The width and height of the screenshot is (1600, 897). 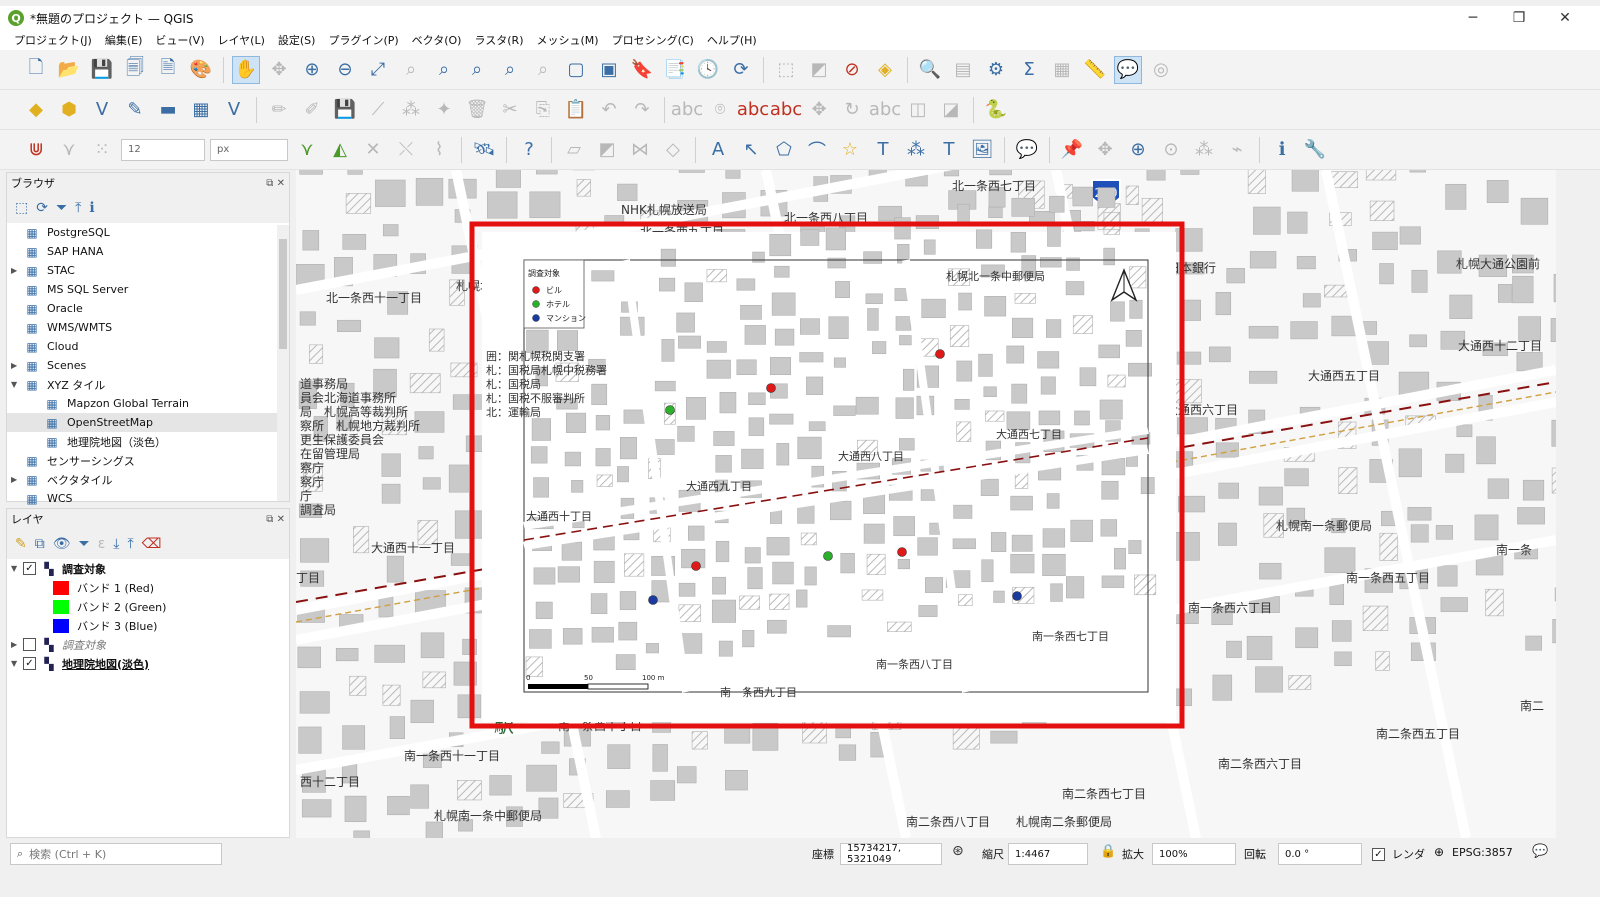 What do you see at coordinates (930, 70) in the screenshot?
I see `identify-features-icon: 🔍` at bounding box center [930, 70].